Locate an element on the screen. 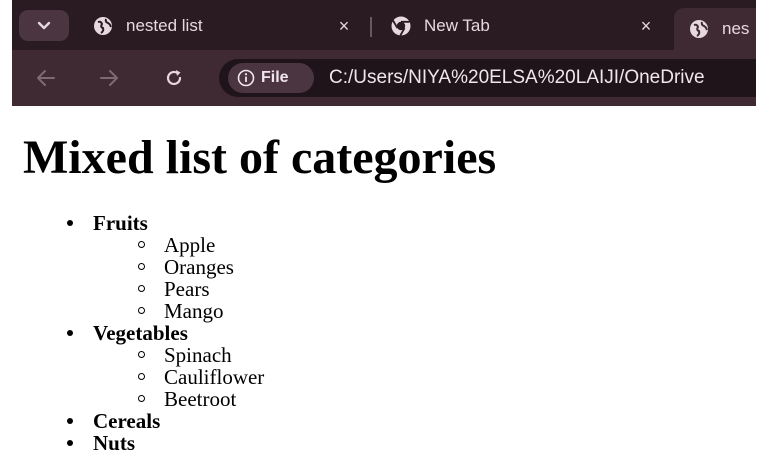 The height and width of the screenshot is (472, 771). page-title: Mixed list of categories is located at coordinates (260, 157).